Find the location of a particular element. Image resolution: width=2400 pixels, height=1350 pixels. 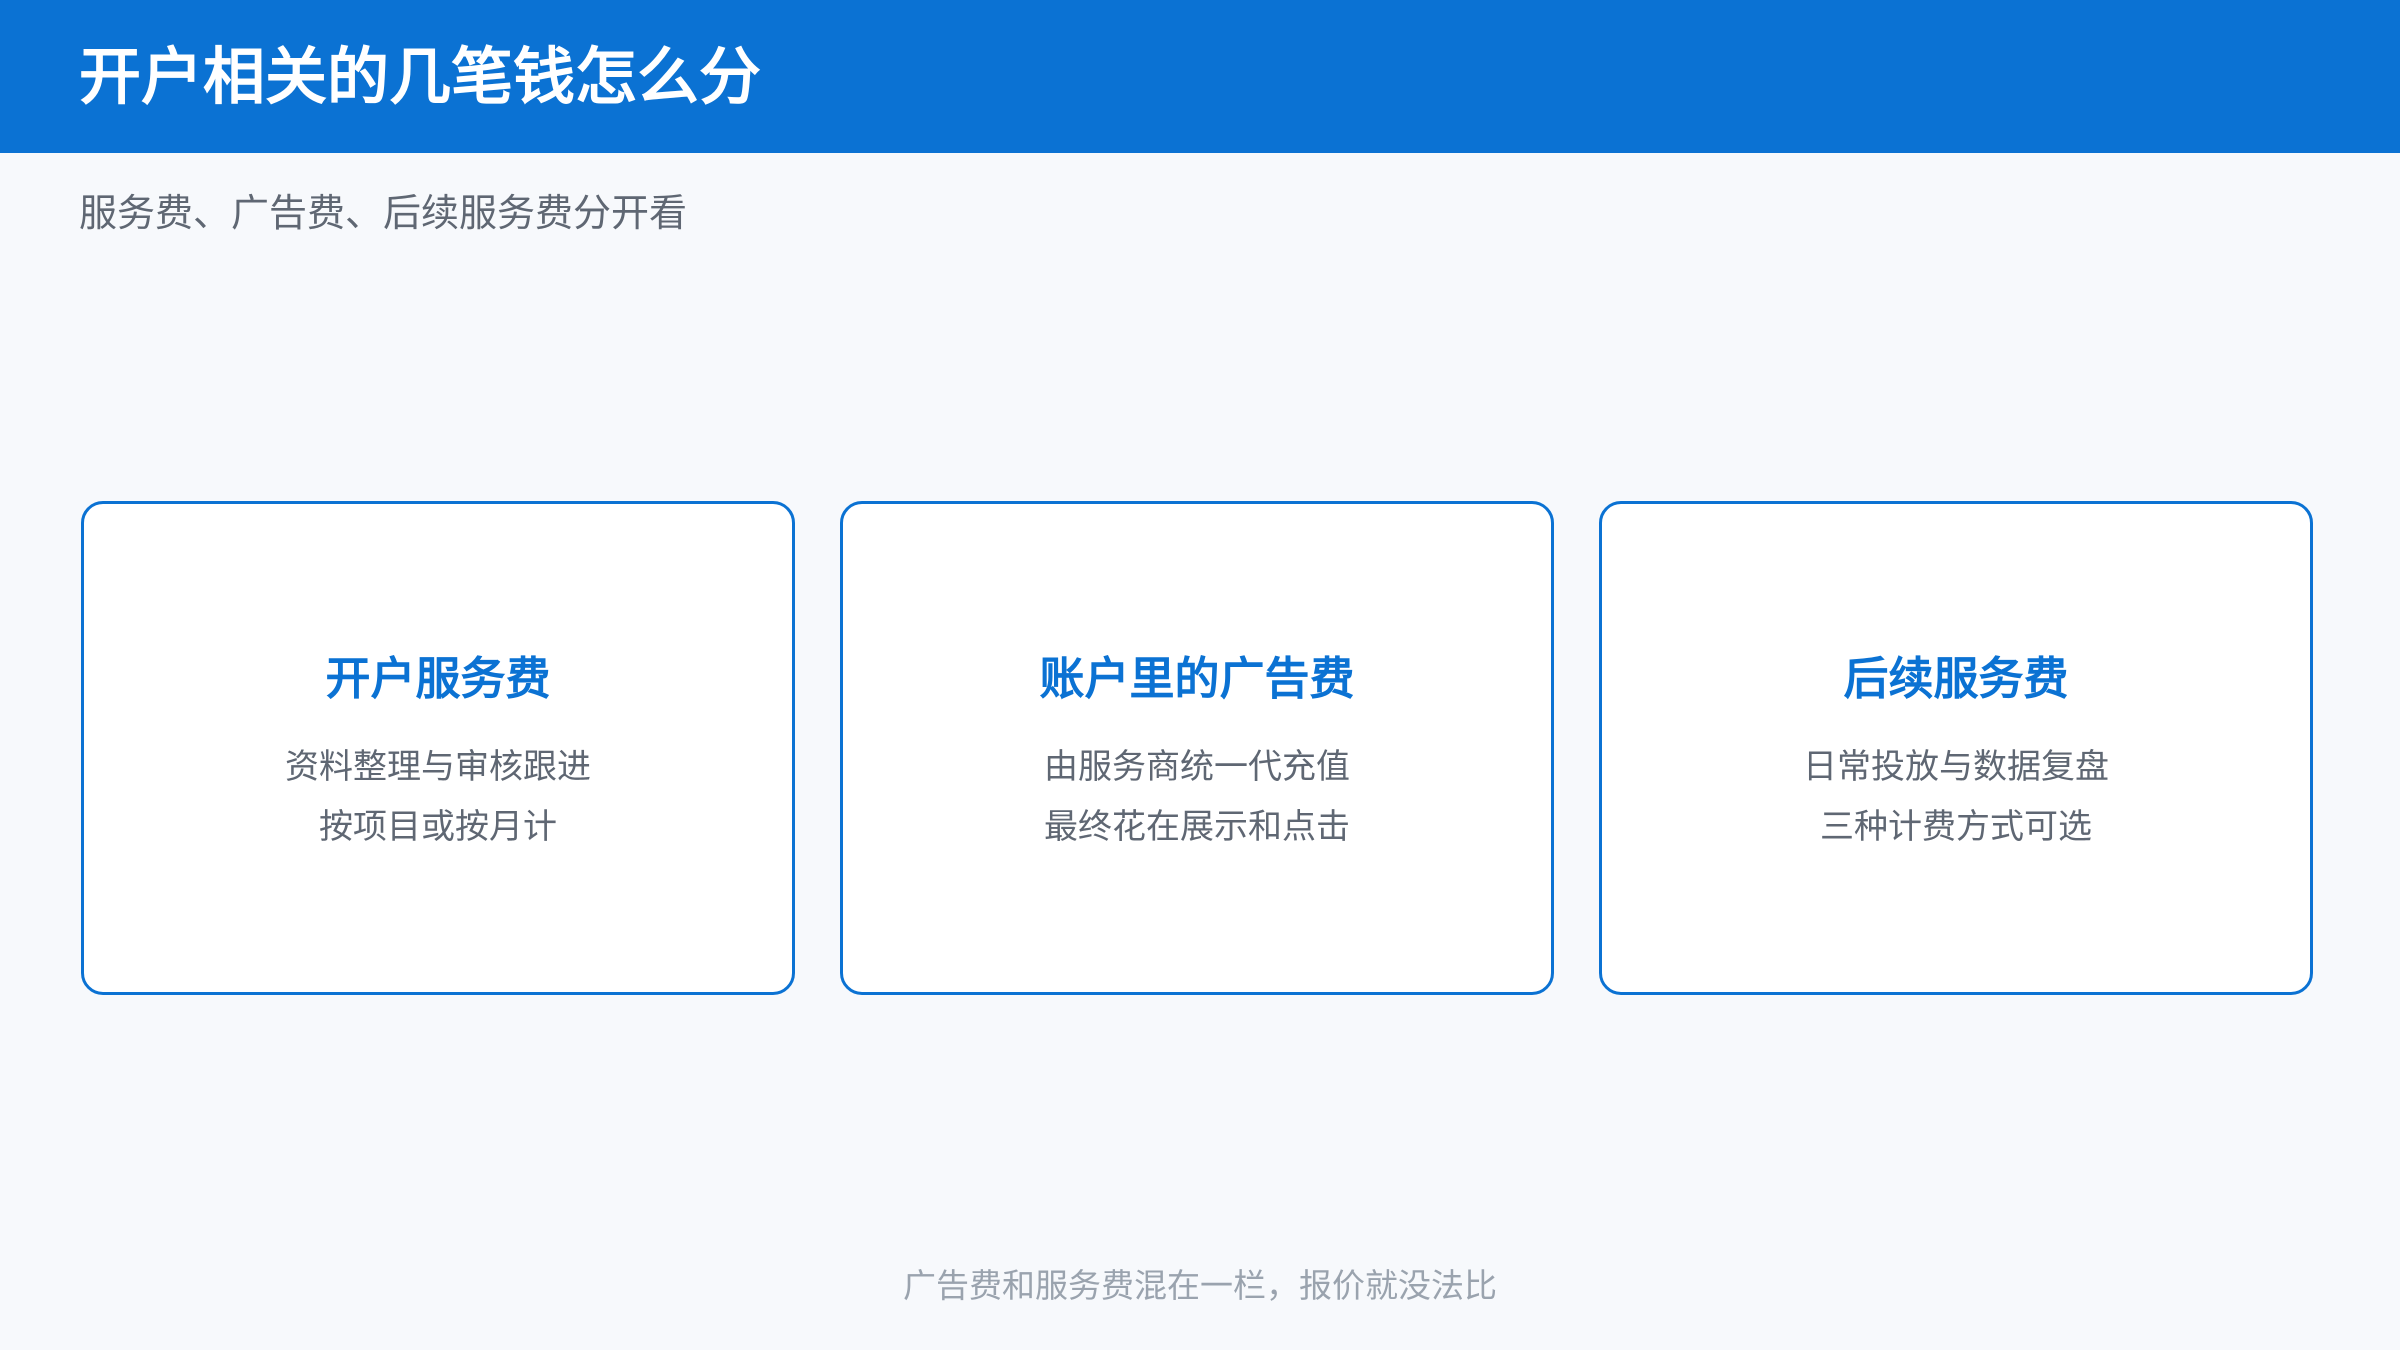

card-description-line: 日常投放与数据复盘 is located at coordinates (1956, 767).